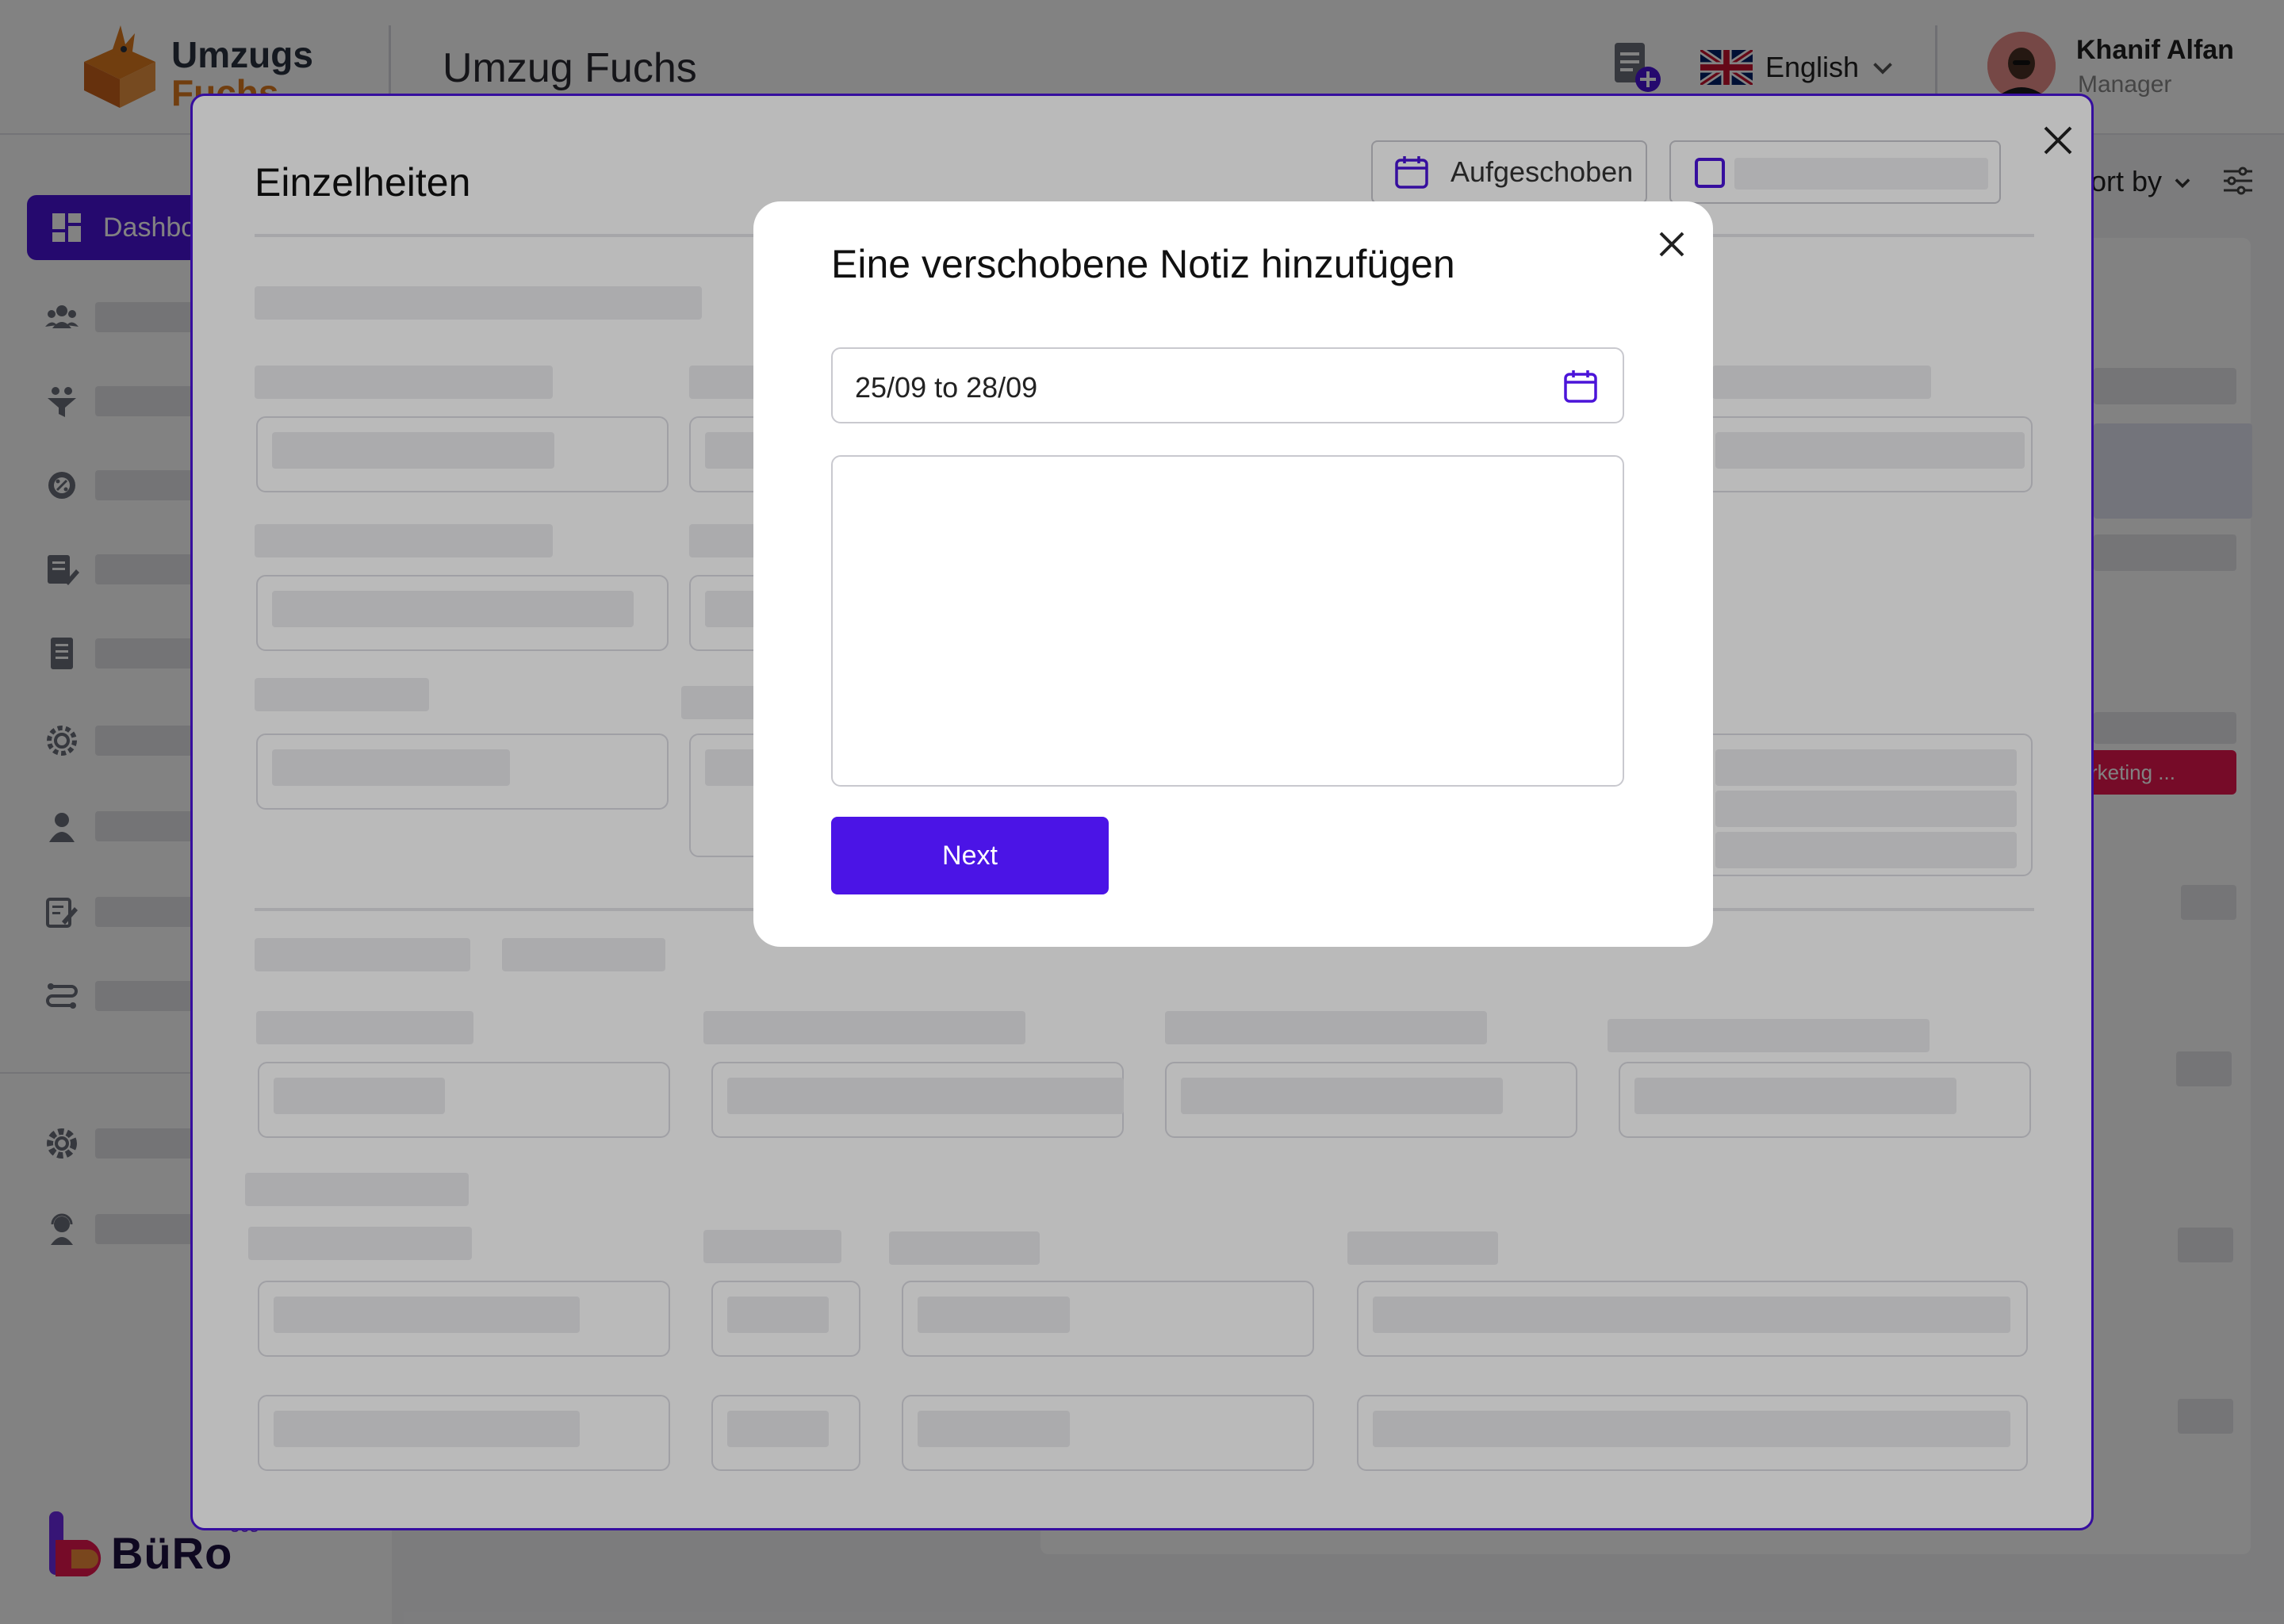 This screenshot has height=1624, width=2284. What do you see at coordinates (1227, 621) in the screenshot?
I see `note-textarea` at bounding box center [1227, 621].